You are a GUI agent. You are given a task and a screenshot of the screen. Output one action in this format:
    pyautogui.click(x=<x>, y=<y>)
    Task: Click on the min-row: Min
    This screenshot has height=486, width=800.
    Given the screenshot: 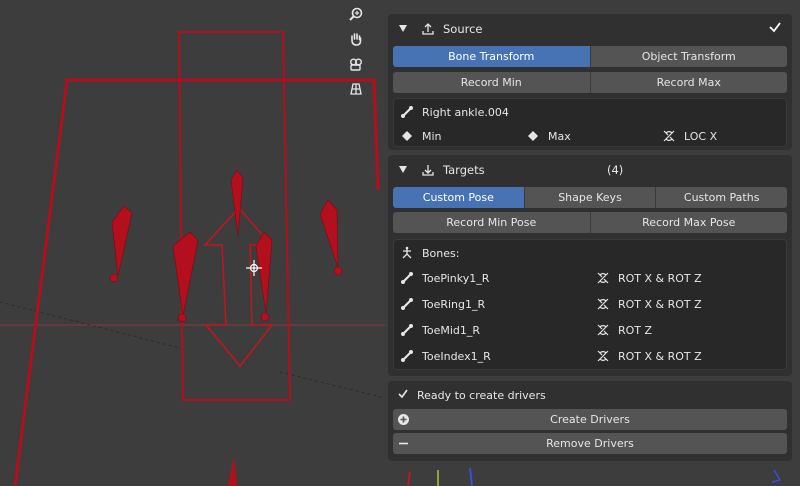 What is the action you would take?
    pyautogui.click(x=459, y=136)
    